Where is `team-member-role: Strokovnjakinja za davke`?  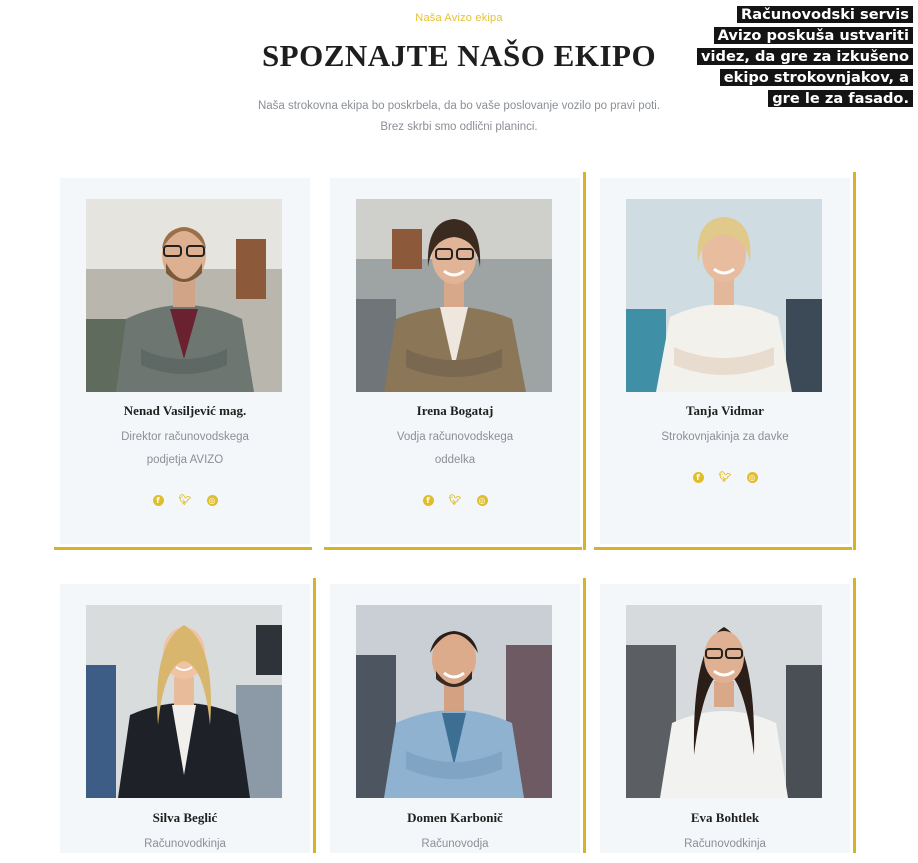 team-member-role: Strokovnjakinja za davke is located at coordinates (725, 437).